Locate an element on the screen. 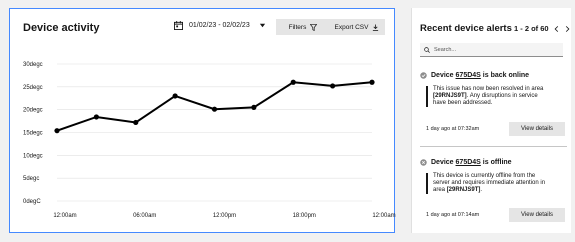  alert-heading: Device 675D4S is offline is located at coordinates (492, 162).